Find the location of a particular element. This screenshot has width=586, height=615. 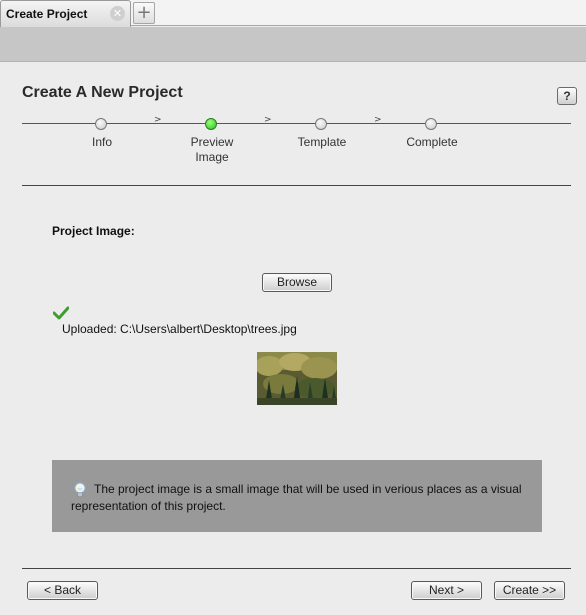

step-dot-complete is located at coordinates (431, 124).